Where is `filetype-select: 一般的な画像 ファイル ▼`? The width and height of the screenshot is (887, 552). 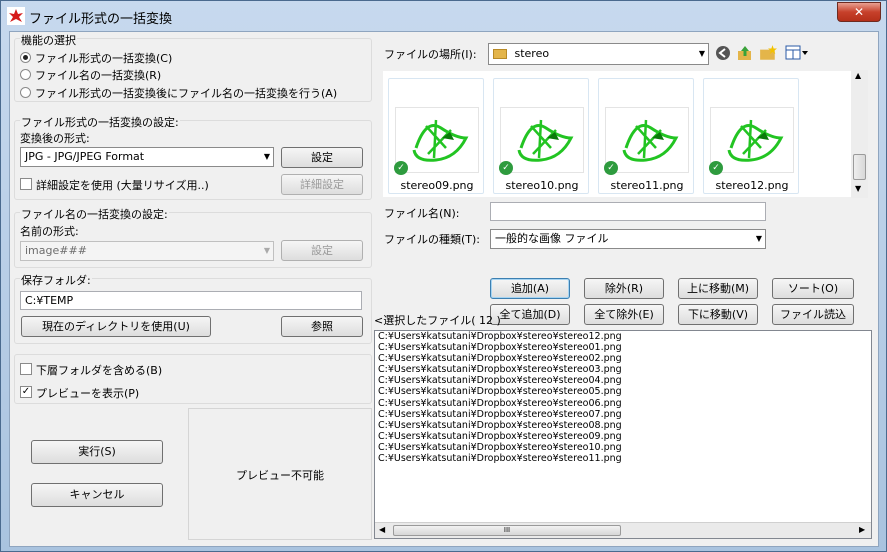 filetype-select: 一般的な画像 ファイル ▼ is located at coordinates (628, 239).